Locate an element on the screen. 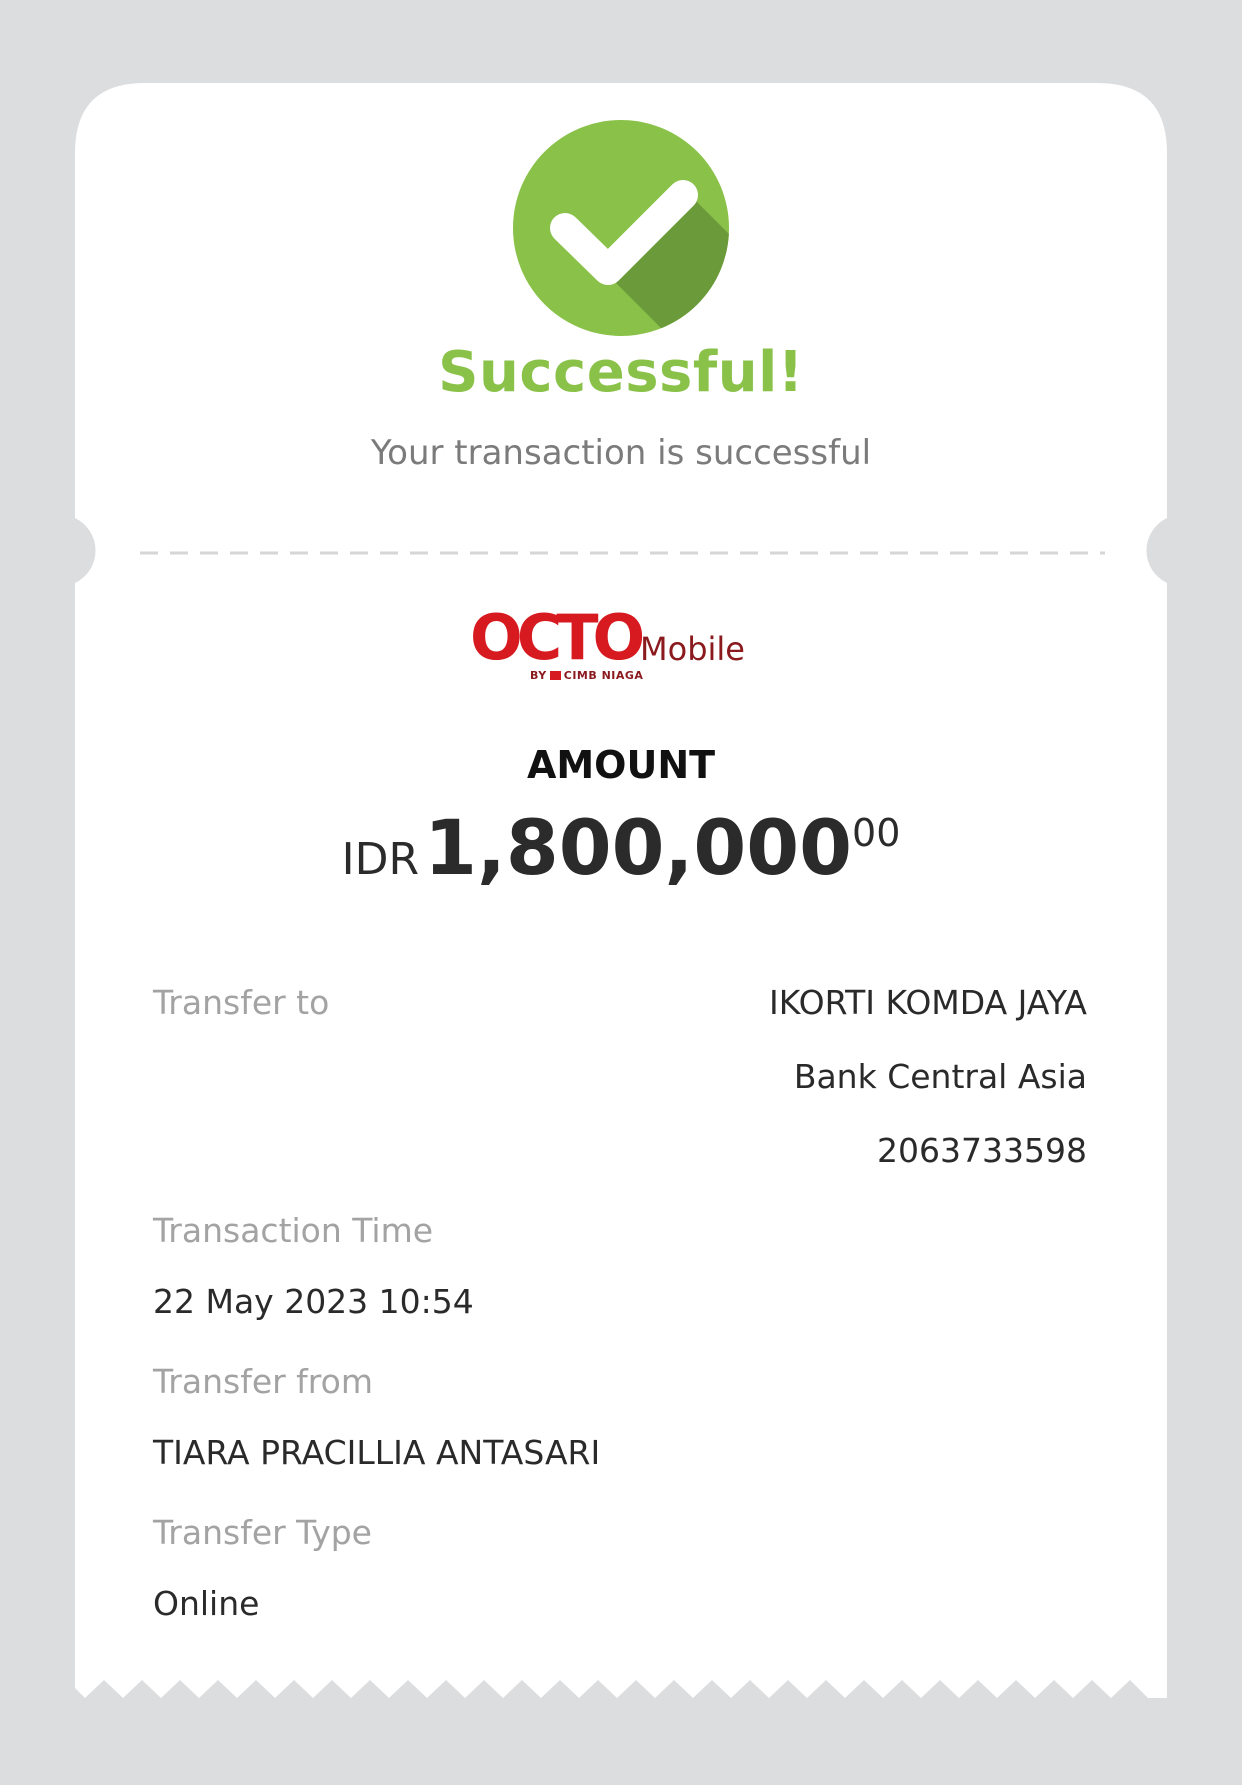 This screenshot has width=1242, height=1785. transfer-from-label: Transfer from is located at coordinates (263, 1381).